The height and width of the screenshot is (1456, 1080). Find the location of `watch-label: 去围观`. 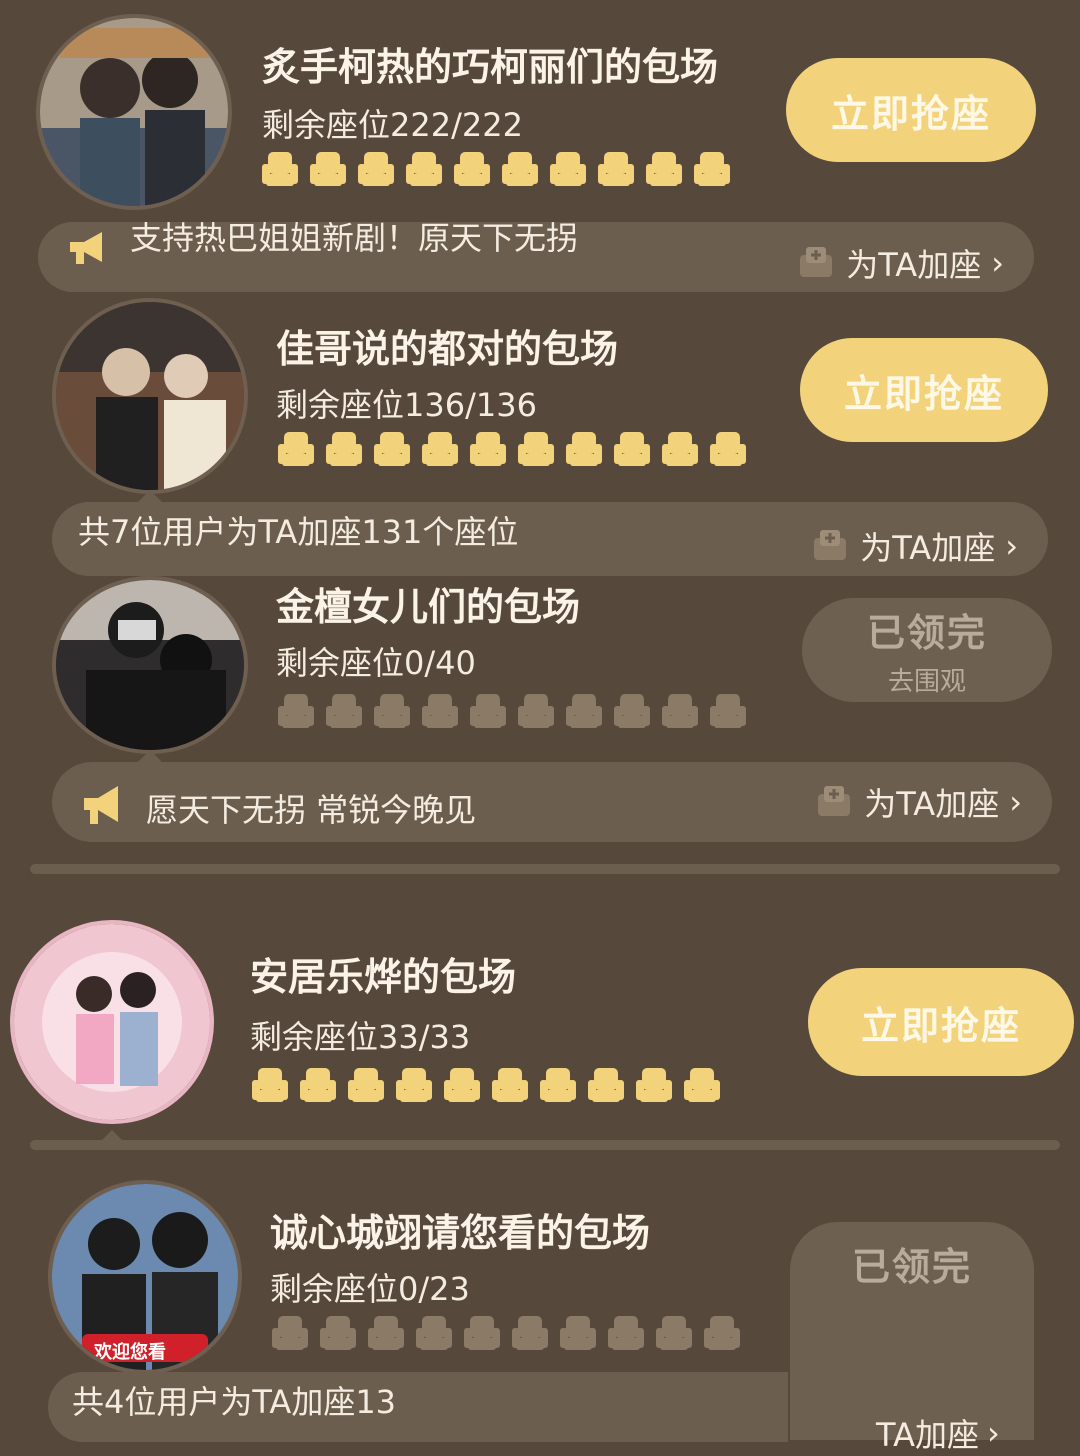

watch-label: 去围观 is located at coordinates (926, 682).